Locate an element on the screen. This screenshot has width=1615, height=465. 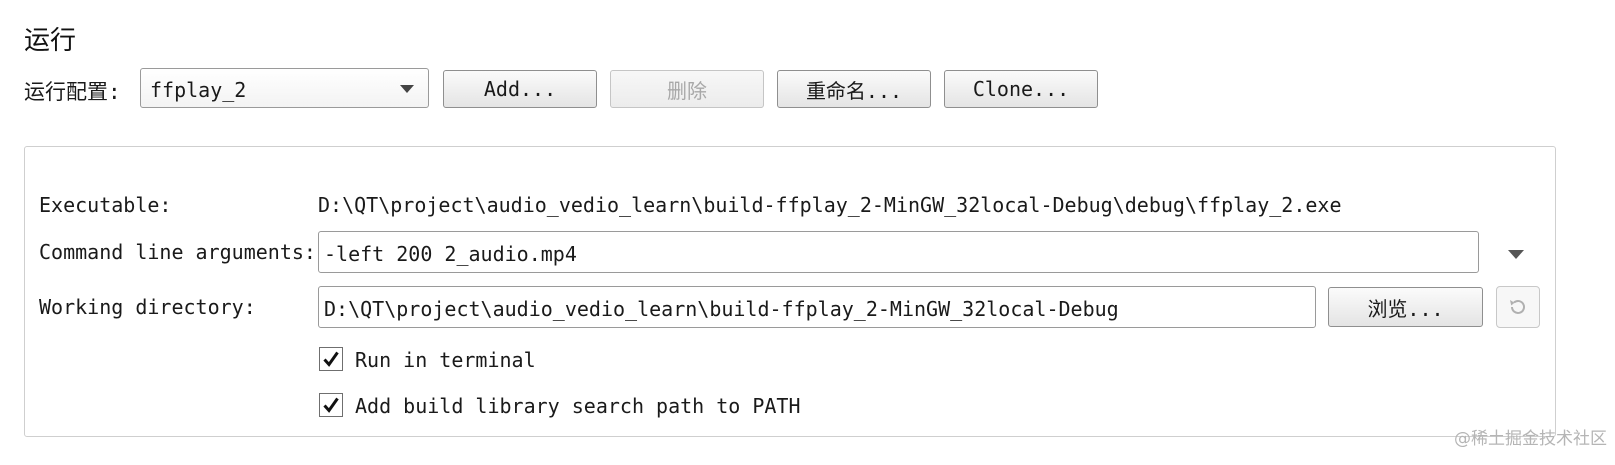
reset-button is located at coordinates (1518, 307).